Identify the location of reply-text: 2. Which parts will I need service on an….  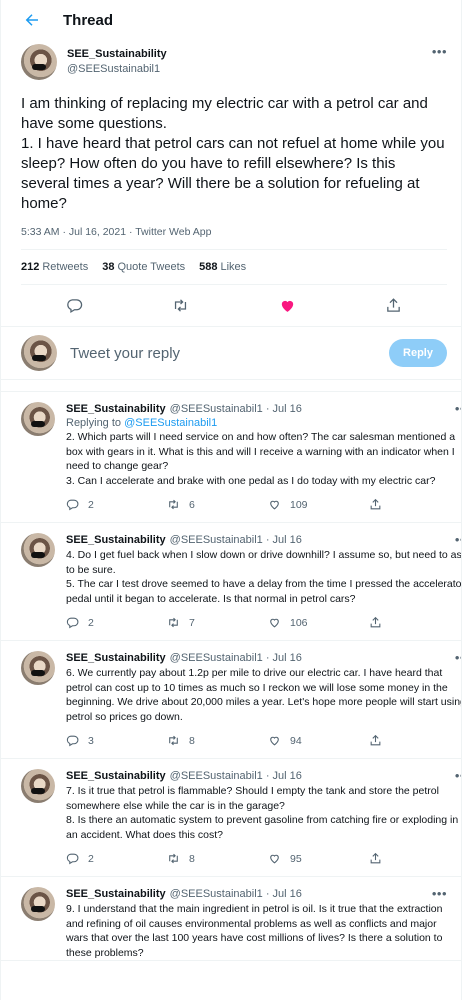
(261, 459).